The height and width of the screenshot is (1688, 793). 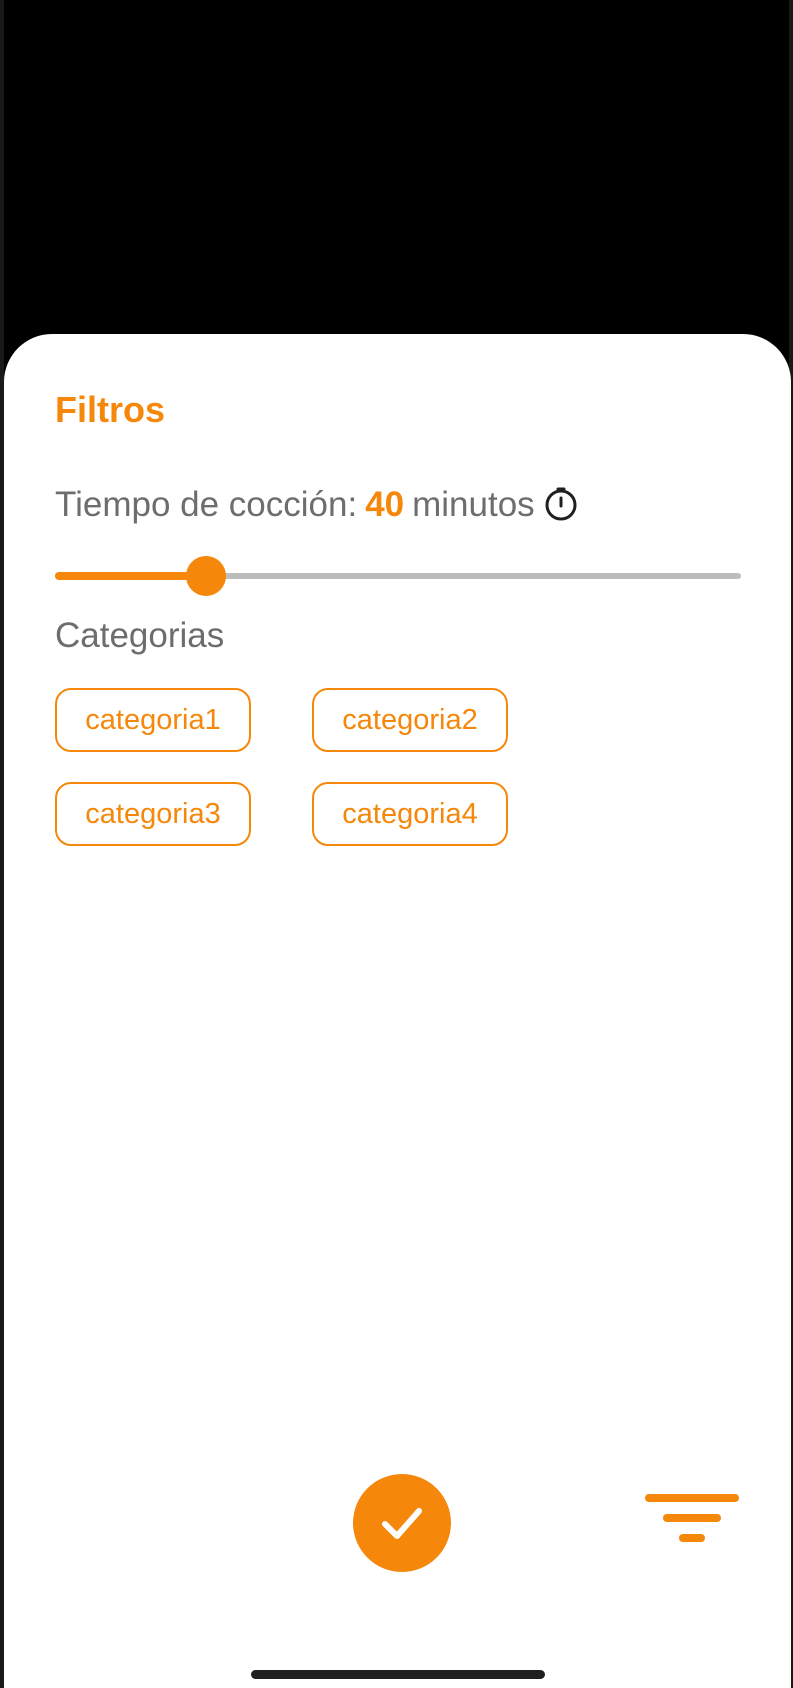 I want to click on check-icon, so click(x=402, y=1523).